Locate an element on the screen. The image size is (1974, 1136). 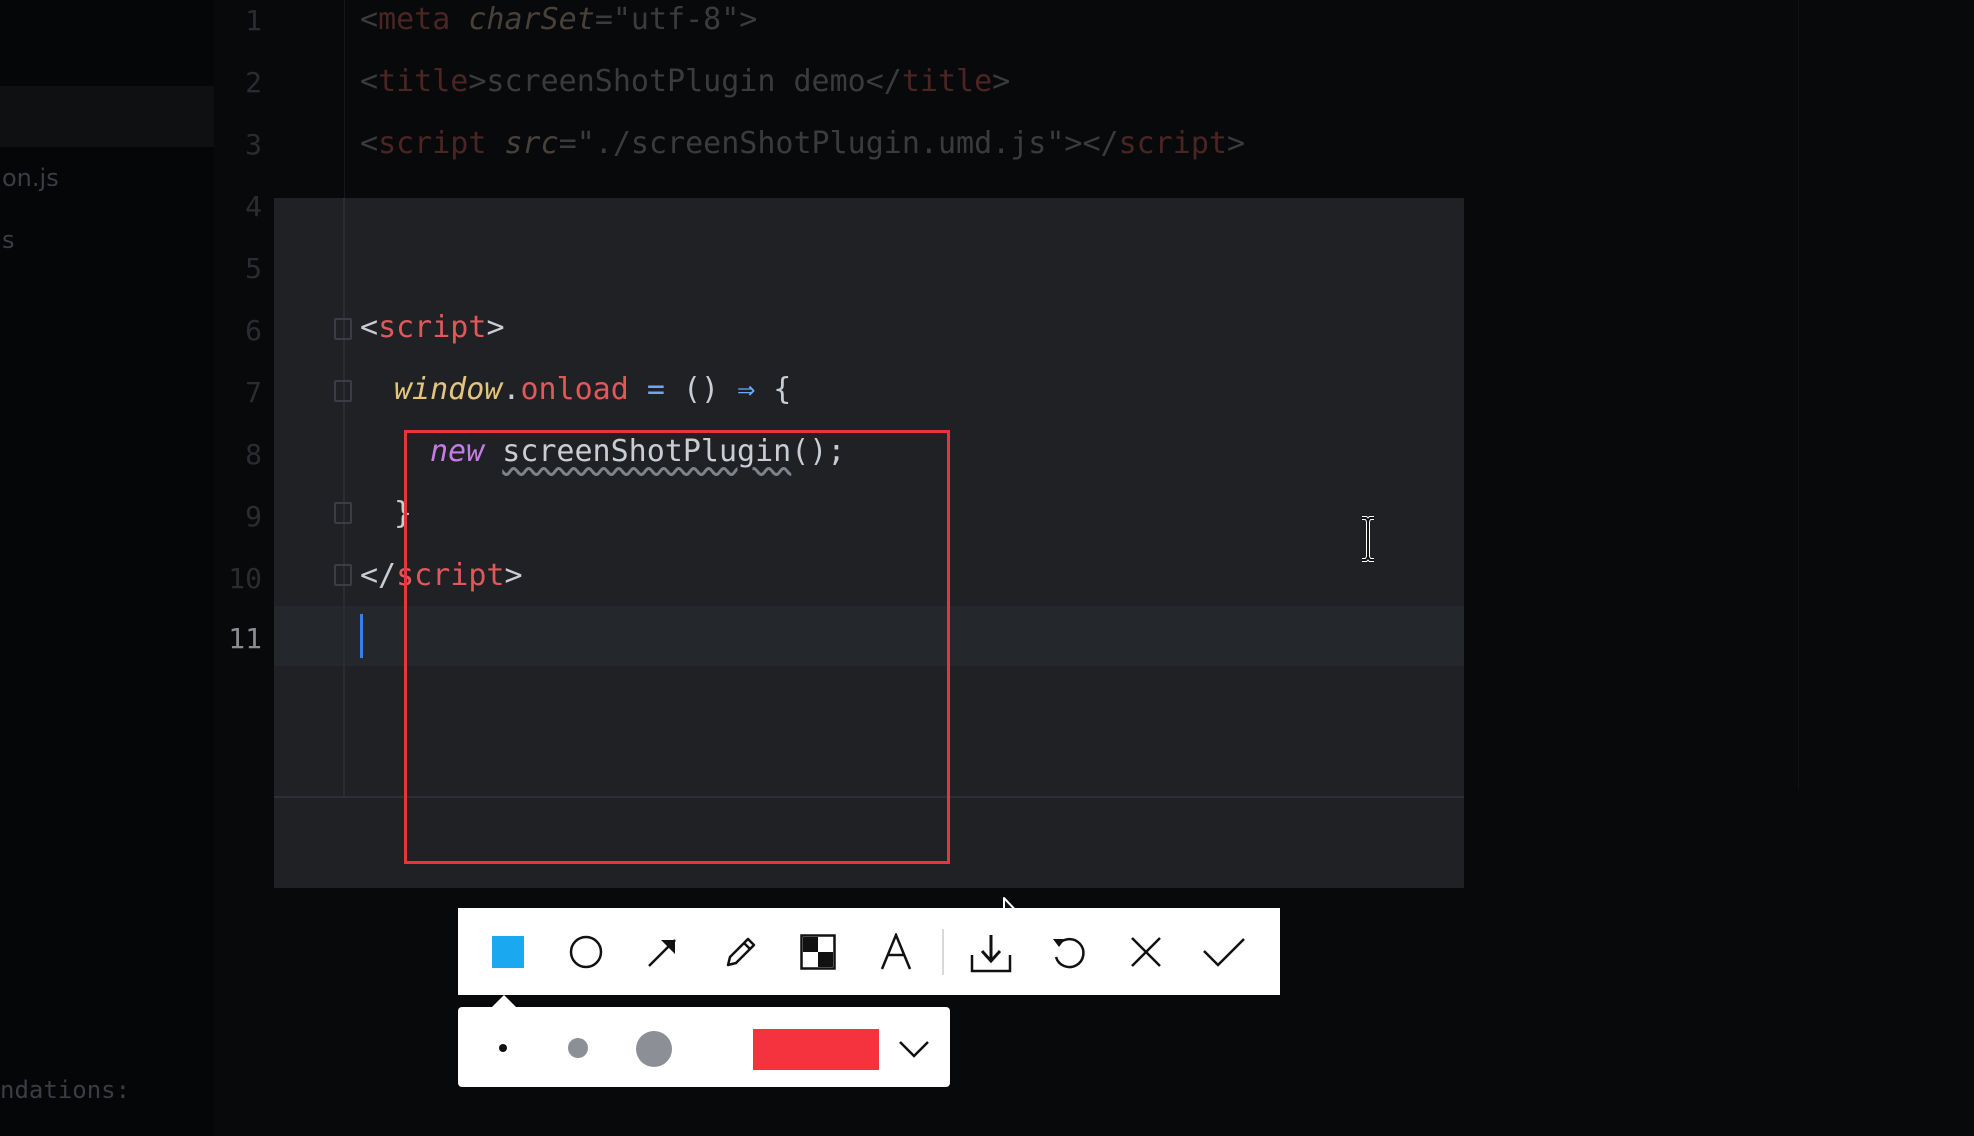
code-line-2: <title>screenShotPlugin demo</title> is located at coordinates (685, 81).